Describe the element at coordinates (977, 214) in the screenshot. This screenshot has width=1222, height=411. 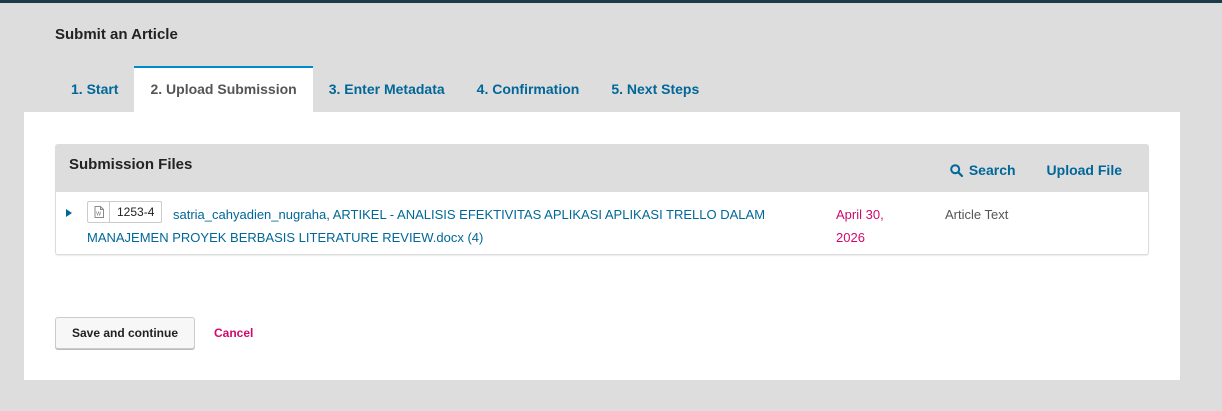
I see `file-genre: Article Text` at that location.